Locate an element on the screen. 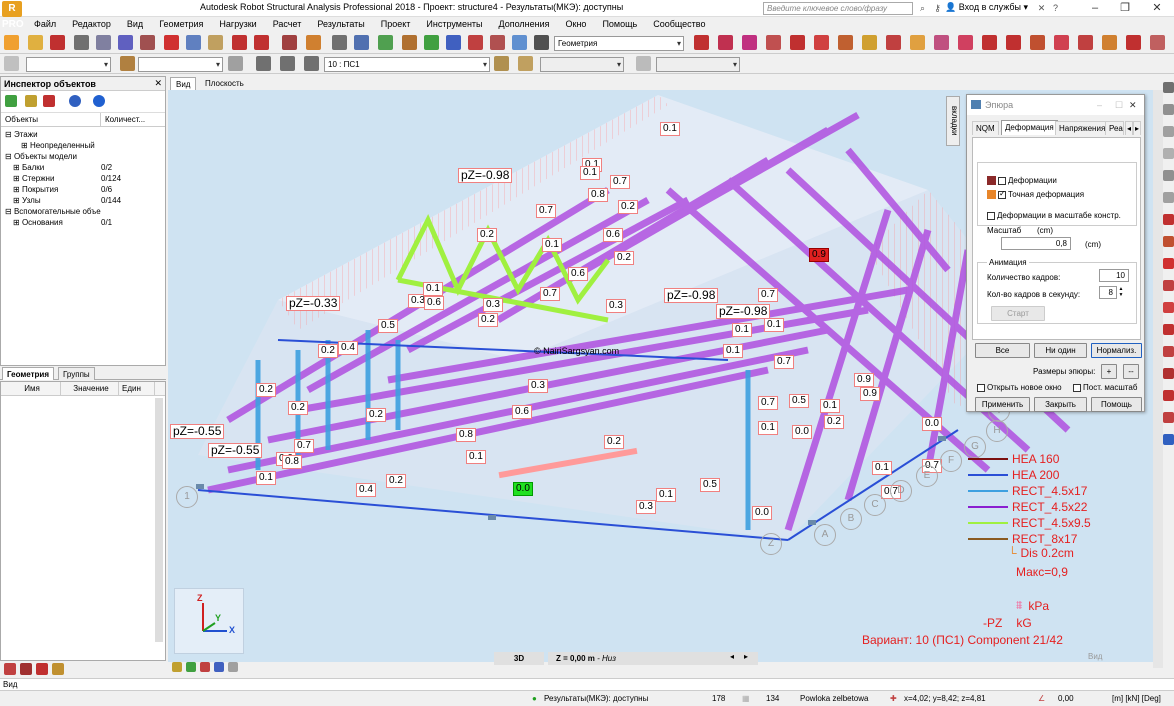 The height and width of the screenshot is (706, 1174). tab-scroll-left-icon: ◂ is located at coordinates (1129, 128).